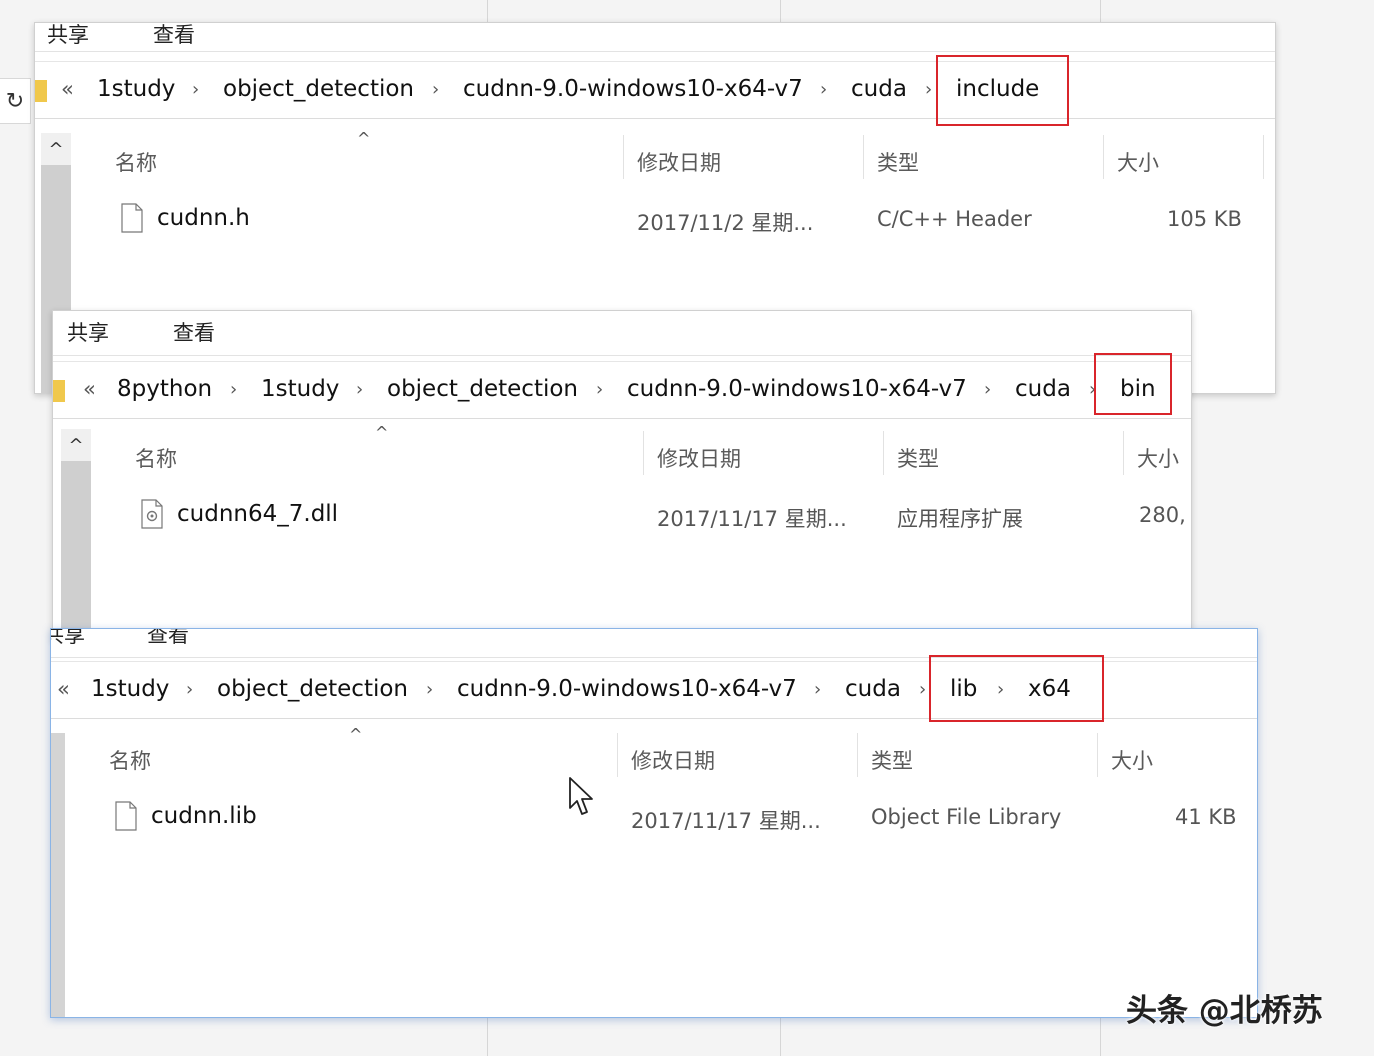 The image size is (1374, 1056). What do you see at coordinates (152, 514) in the screenshot?
I see `dll-file-icon` at bounding box center [152, 514].